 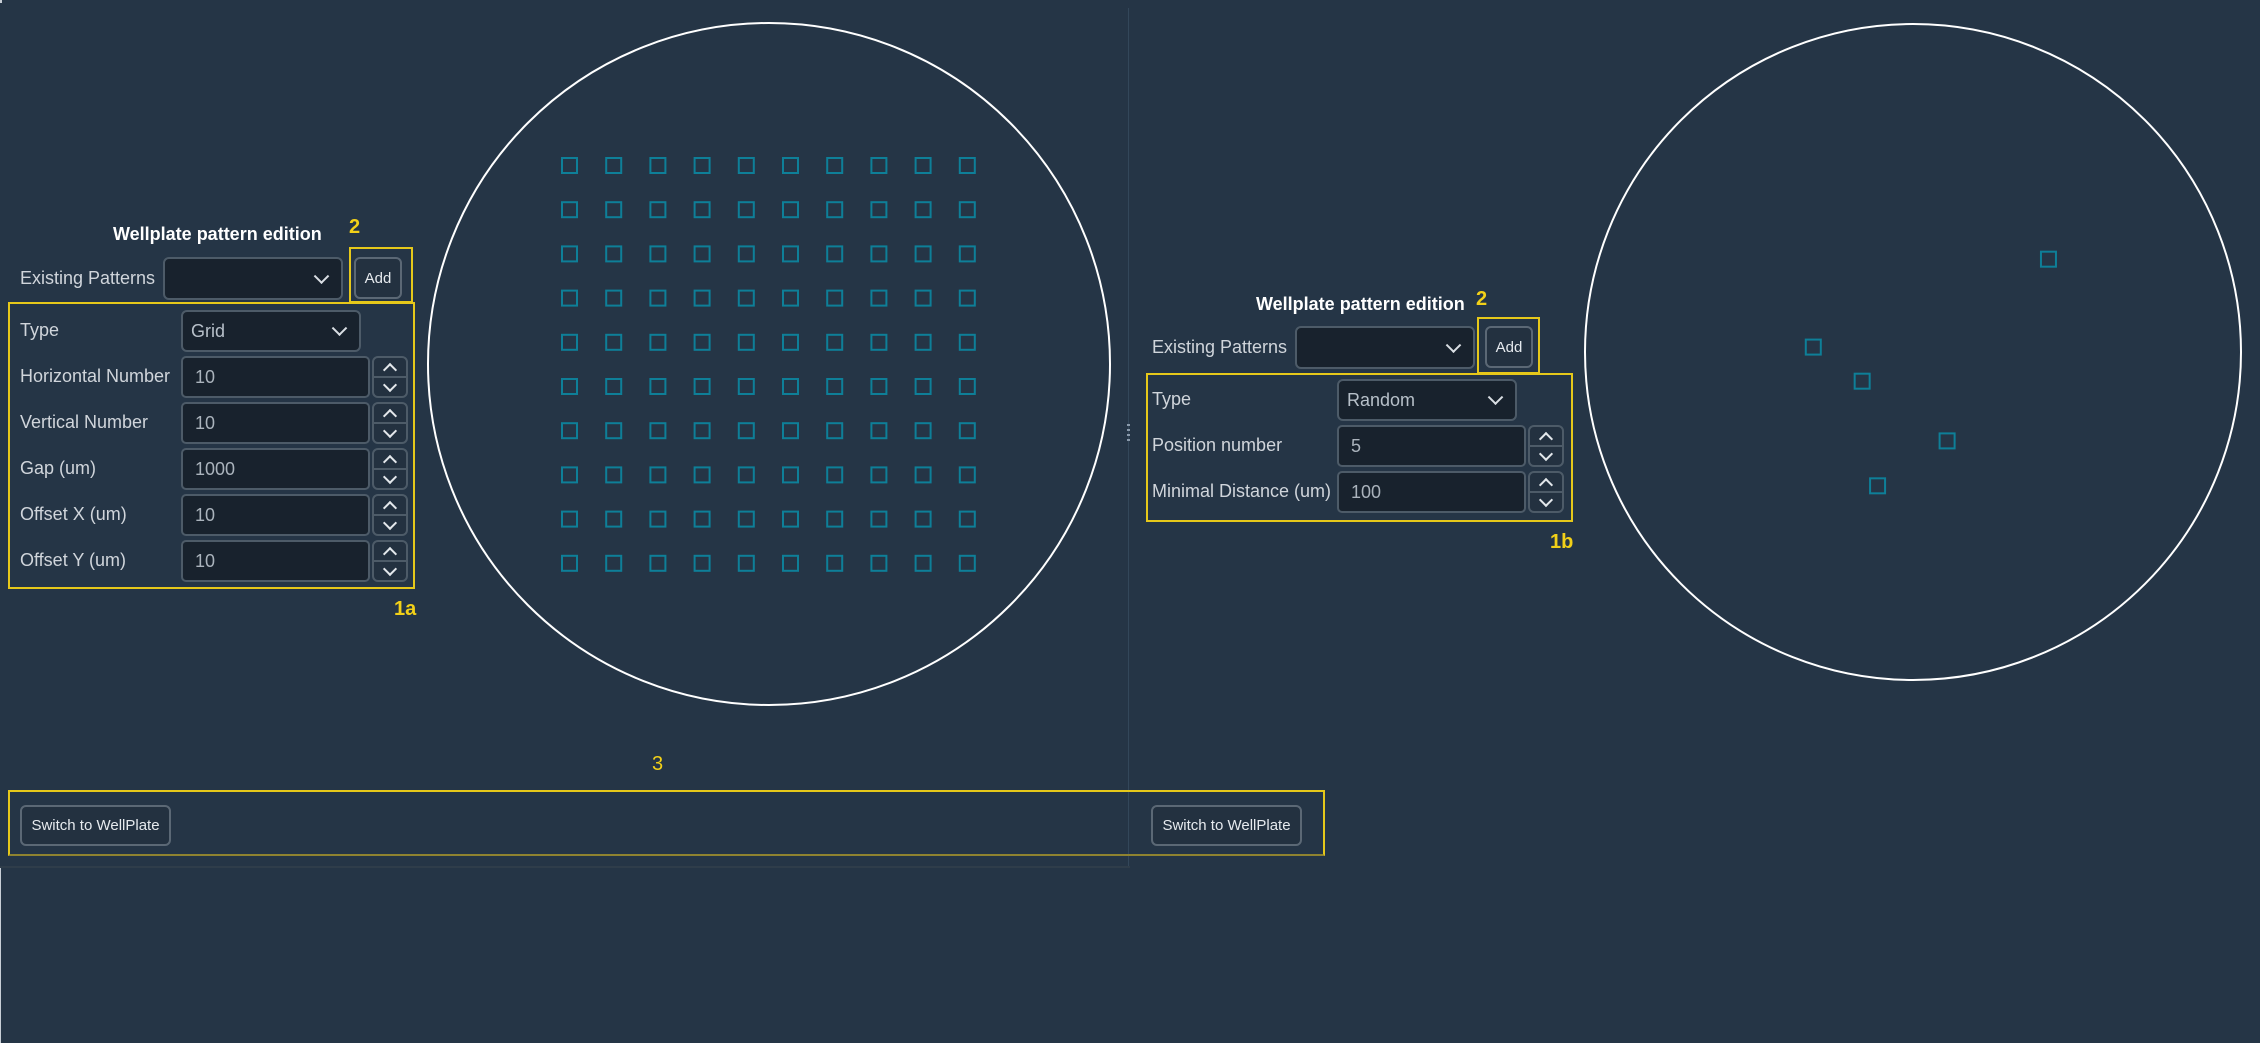 I want to click on left-existing-patterns-combo, so click(x=253, y=278).